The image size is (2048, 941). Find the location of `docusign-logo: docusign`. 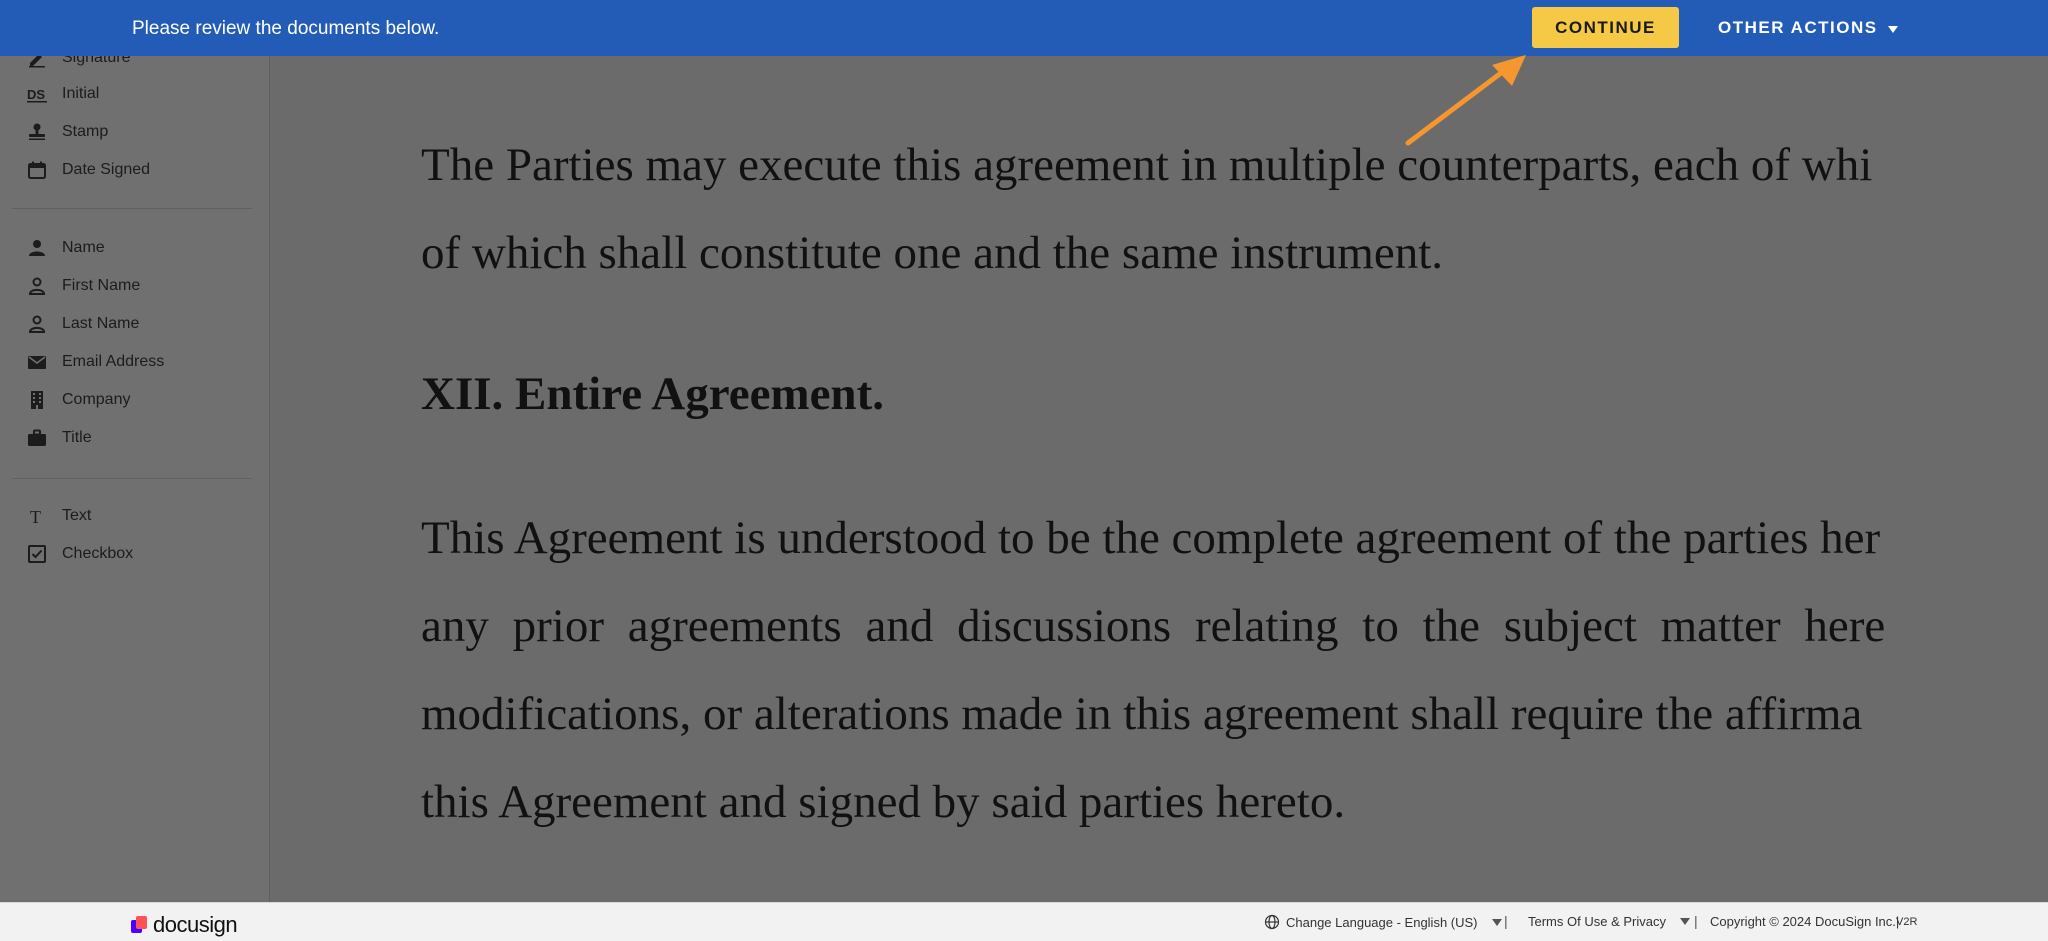

docusign-logo: docusign is located at coordinates (184, 925).